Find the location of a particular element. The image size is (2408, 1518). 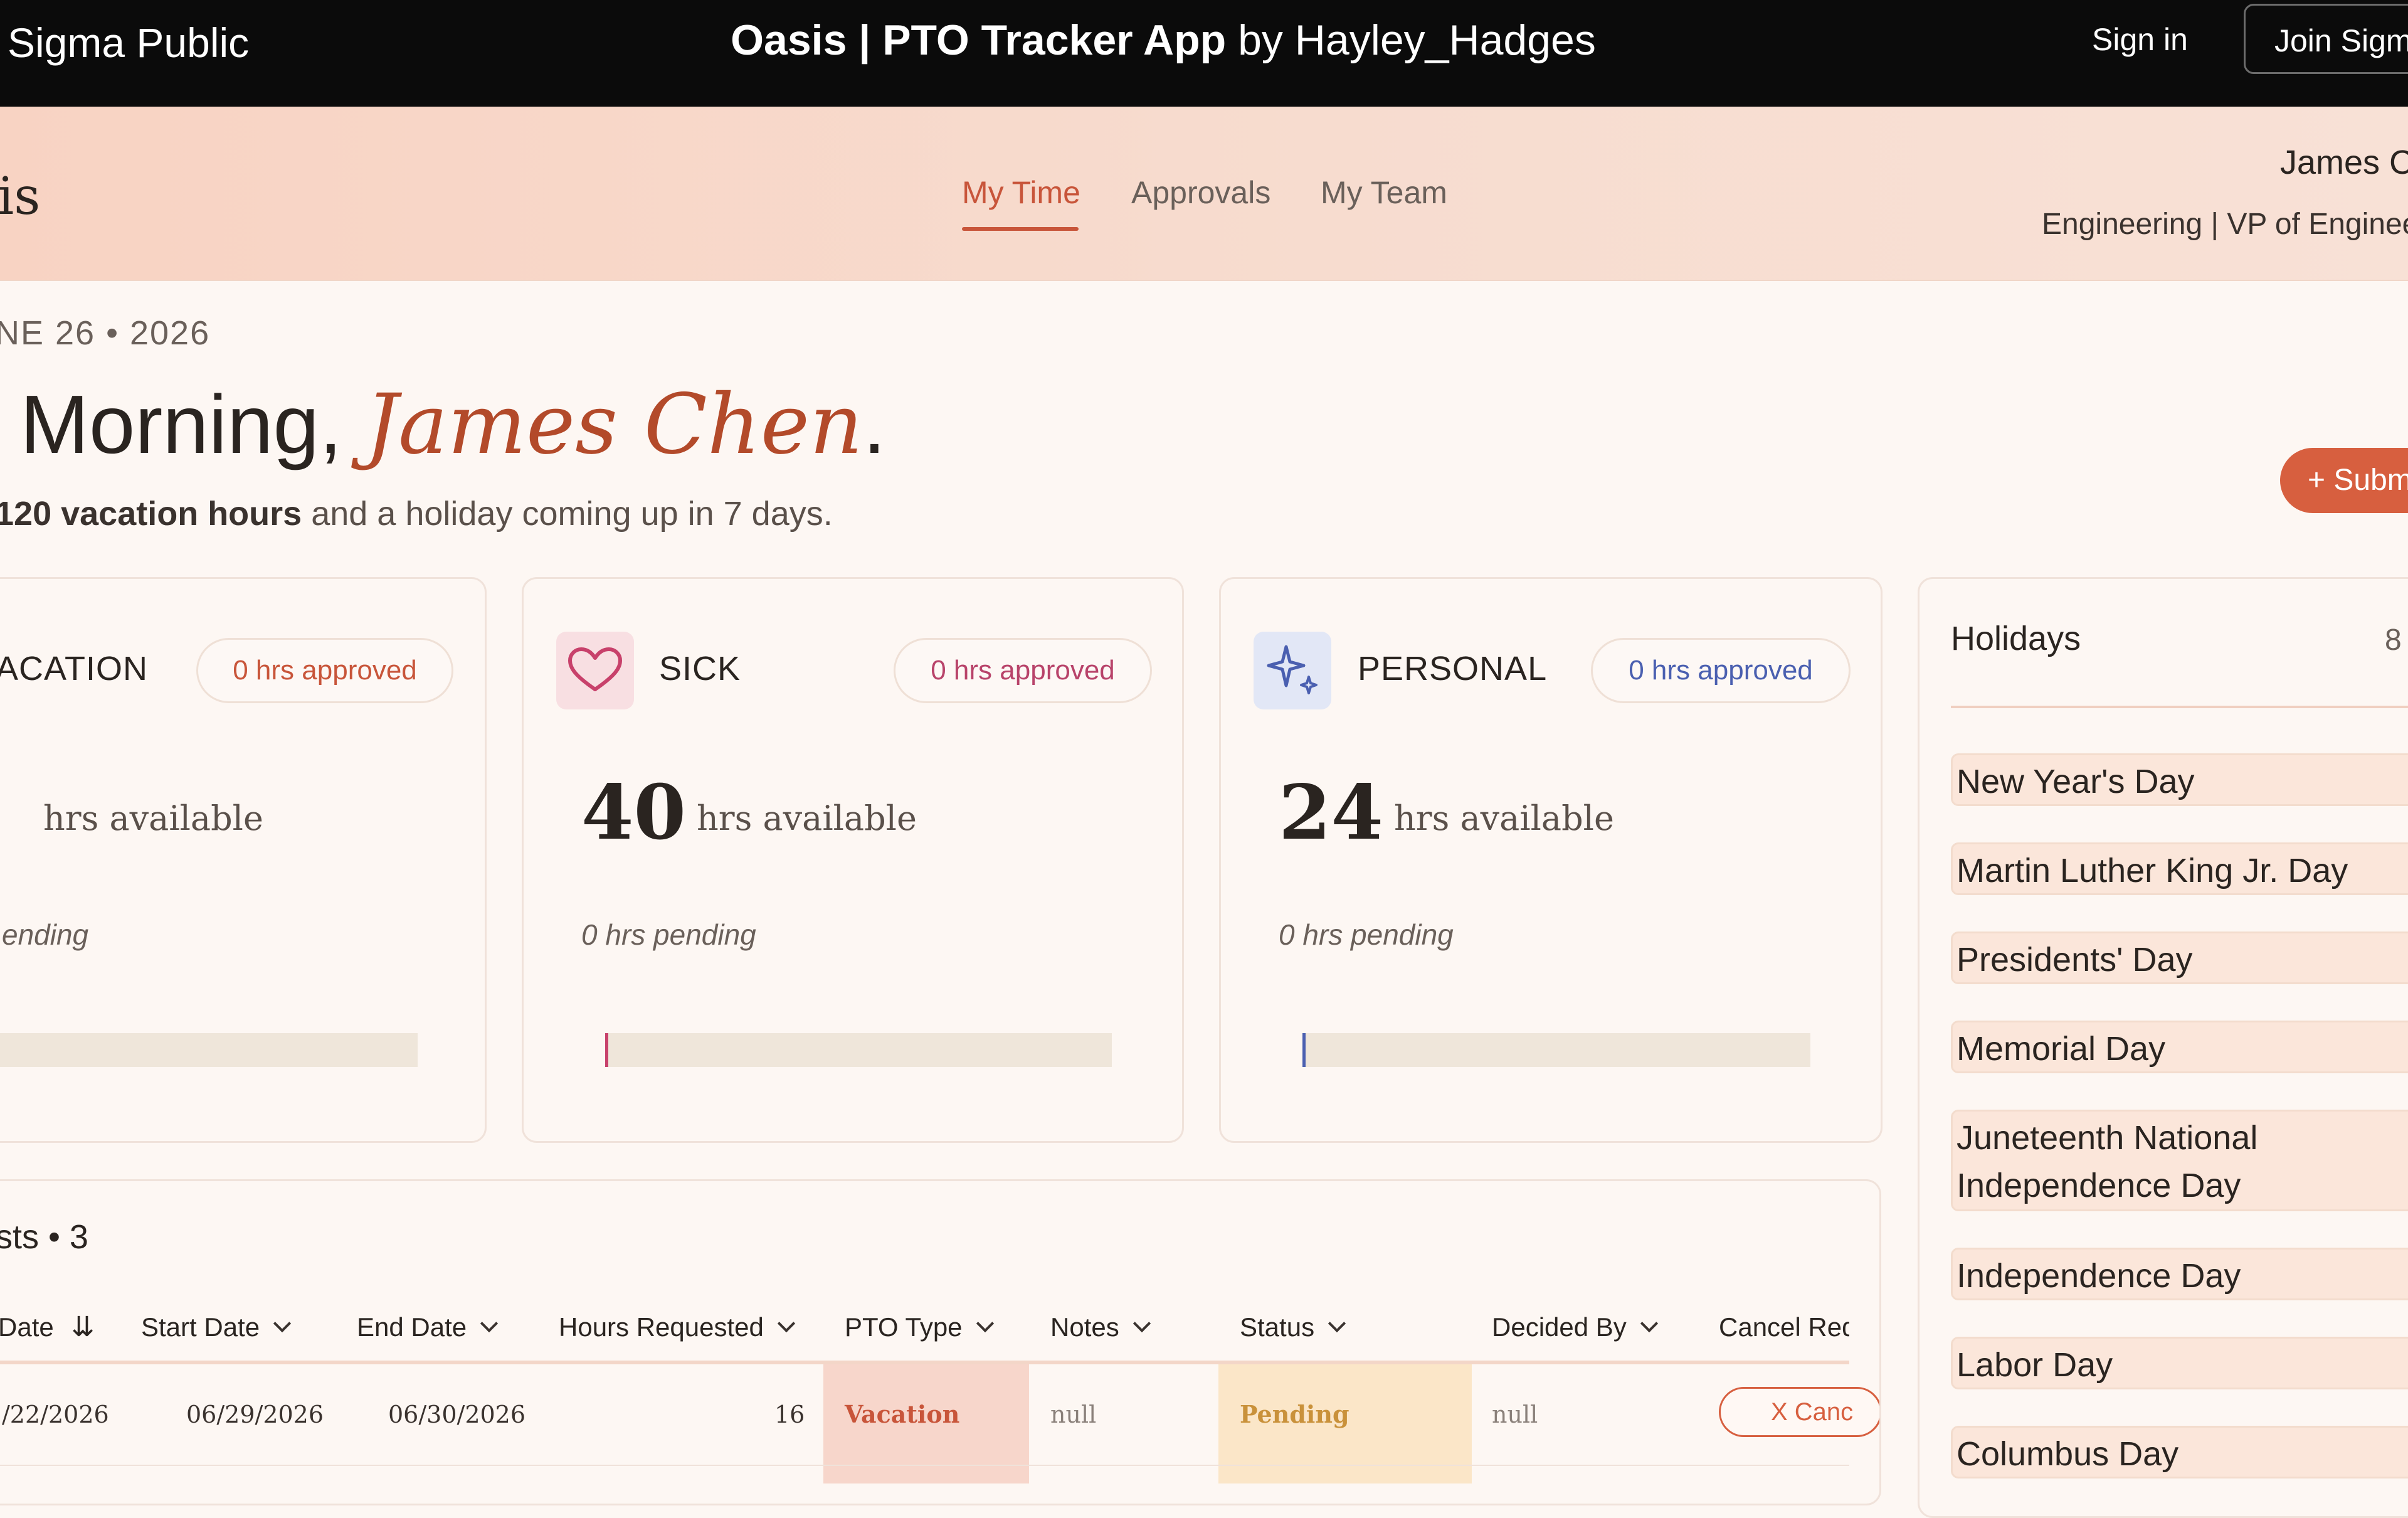

sort-desc-icon: ⇊ is located at coordinates (83, 1327).